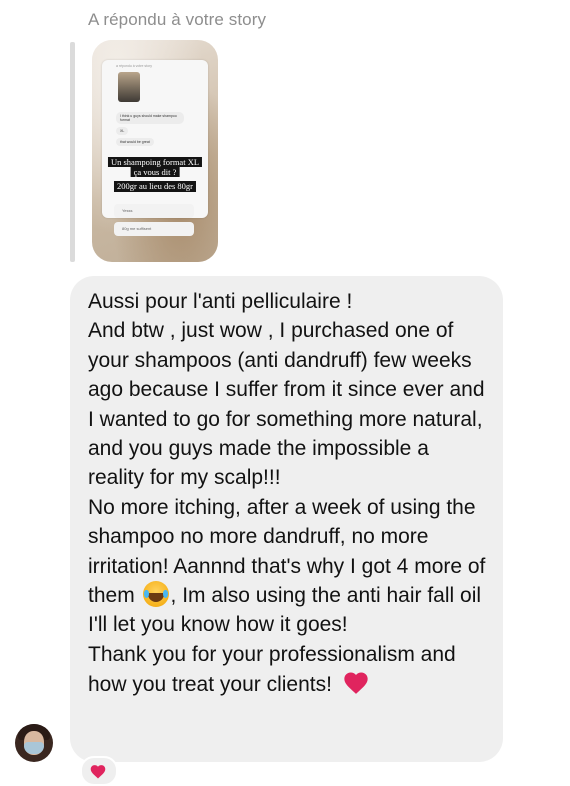  I want to click on quote-bar, so click(72, 152).